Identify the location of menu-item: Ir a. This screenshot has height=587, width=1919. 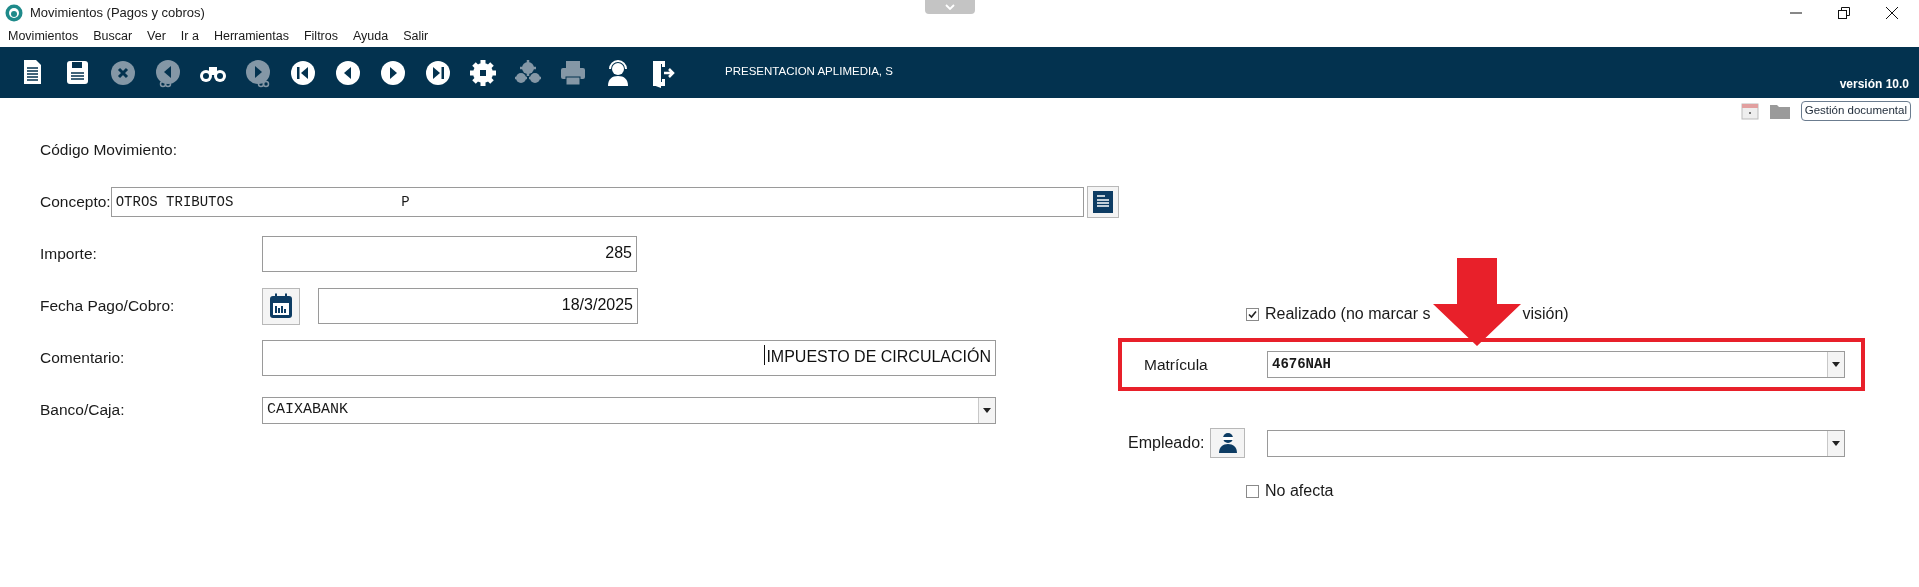
(189, 36).